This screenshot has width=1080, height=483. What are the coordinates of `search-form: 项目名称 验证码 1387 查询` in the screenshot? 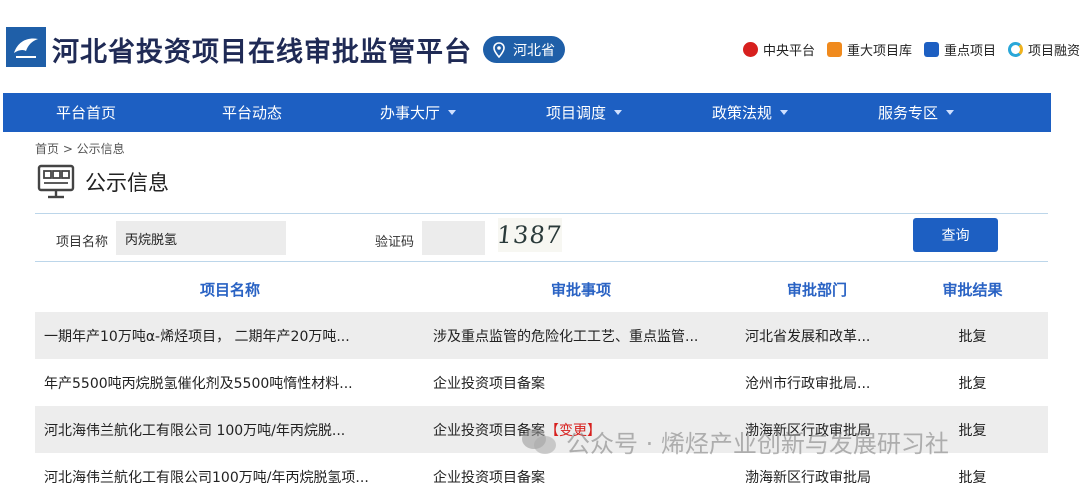 It's located at (541, 237).